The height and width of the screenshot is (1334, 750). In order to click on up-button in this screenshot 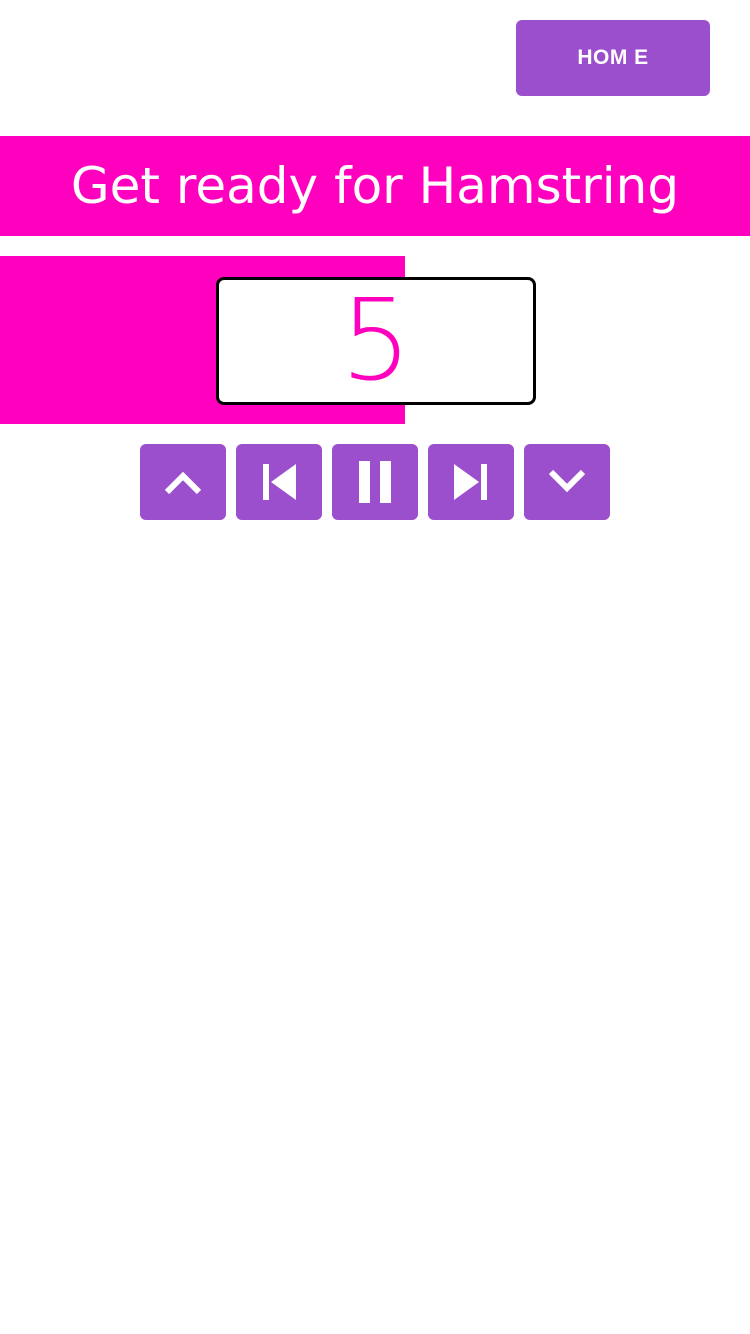, I will do `click(183, 482)`.